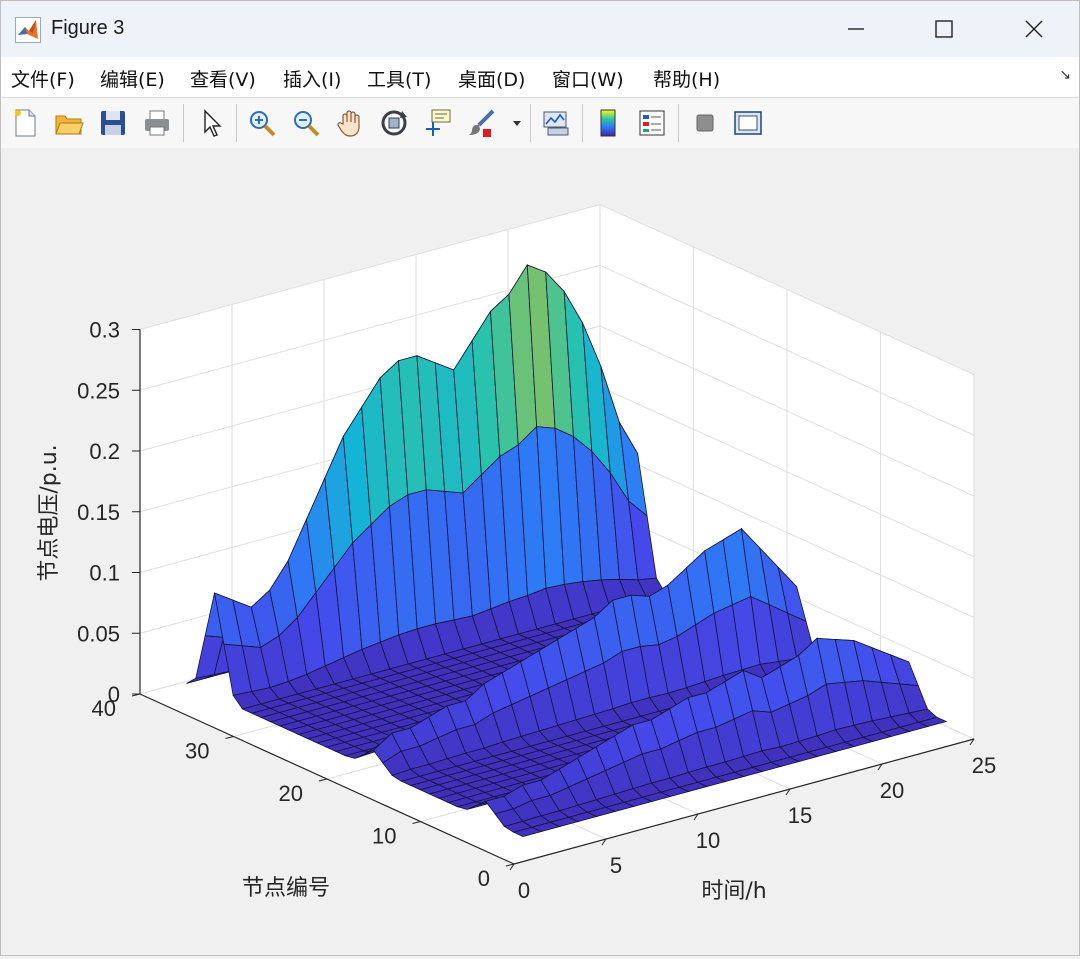 Image resolution: width=1080 pixels, height=959 pixels. Describe the element at coordinates (652, 123) in the screenshot. I see `legend-icon` at that location.